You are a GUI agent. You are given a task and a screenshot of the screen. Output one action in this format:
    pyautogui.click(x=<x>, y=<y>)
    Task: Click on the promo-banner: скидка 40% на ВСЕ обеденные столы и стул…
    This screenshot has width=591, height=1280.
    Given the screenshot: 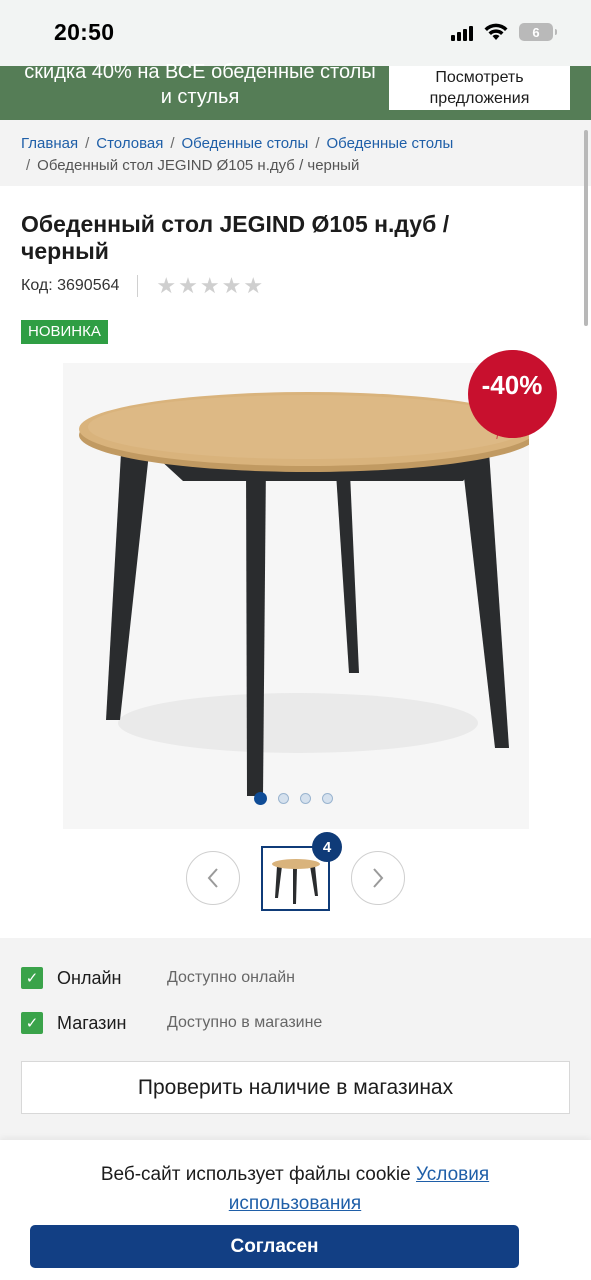 What is the action you would take?
    pyautogui.click(x=295, y=90)
    